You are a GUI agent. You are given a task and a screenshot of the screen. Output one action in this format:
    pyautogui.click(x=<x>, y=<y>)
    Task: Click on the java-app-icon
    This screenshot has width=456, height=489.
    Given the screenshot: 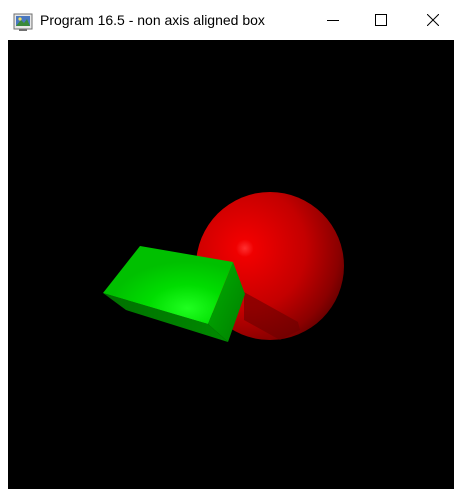 What is the action you would take?
    pyautogui.click(x=23, y=22)
    